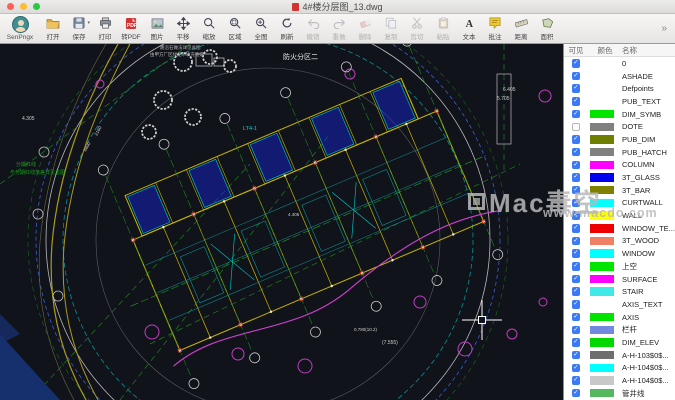  What do you see at coordinates (619, 101) in the screenshot?
I see `layer-row: ✓ PUB_TEXT` at bounding box center [619, 101].